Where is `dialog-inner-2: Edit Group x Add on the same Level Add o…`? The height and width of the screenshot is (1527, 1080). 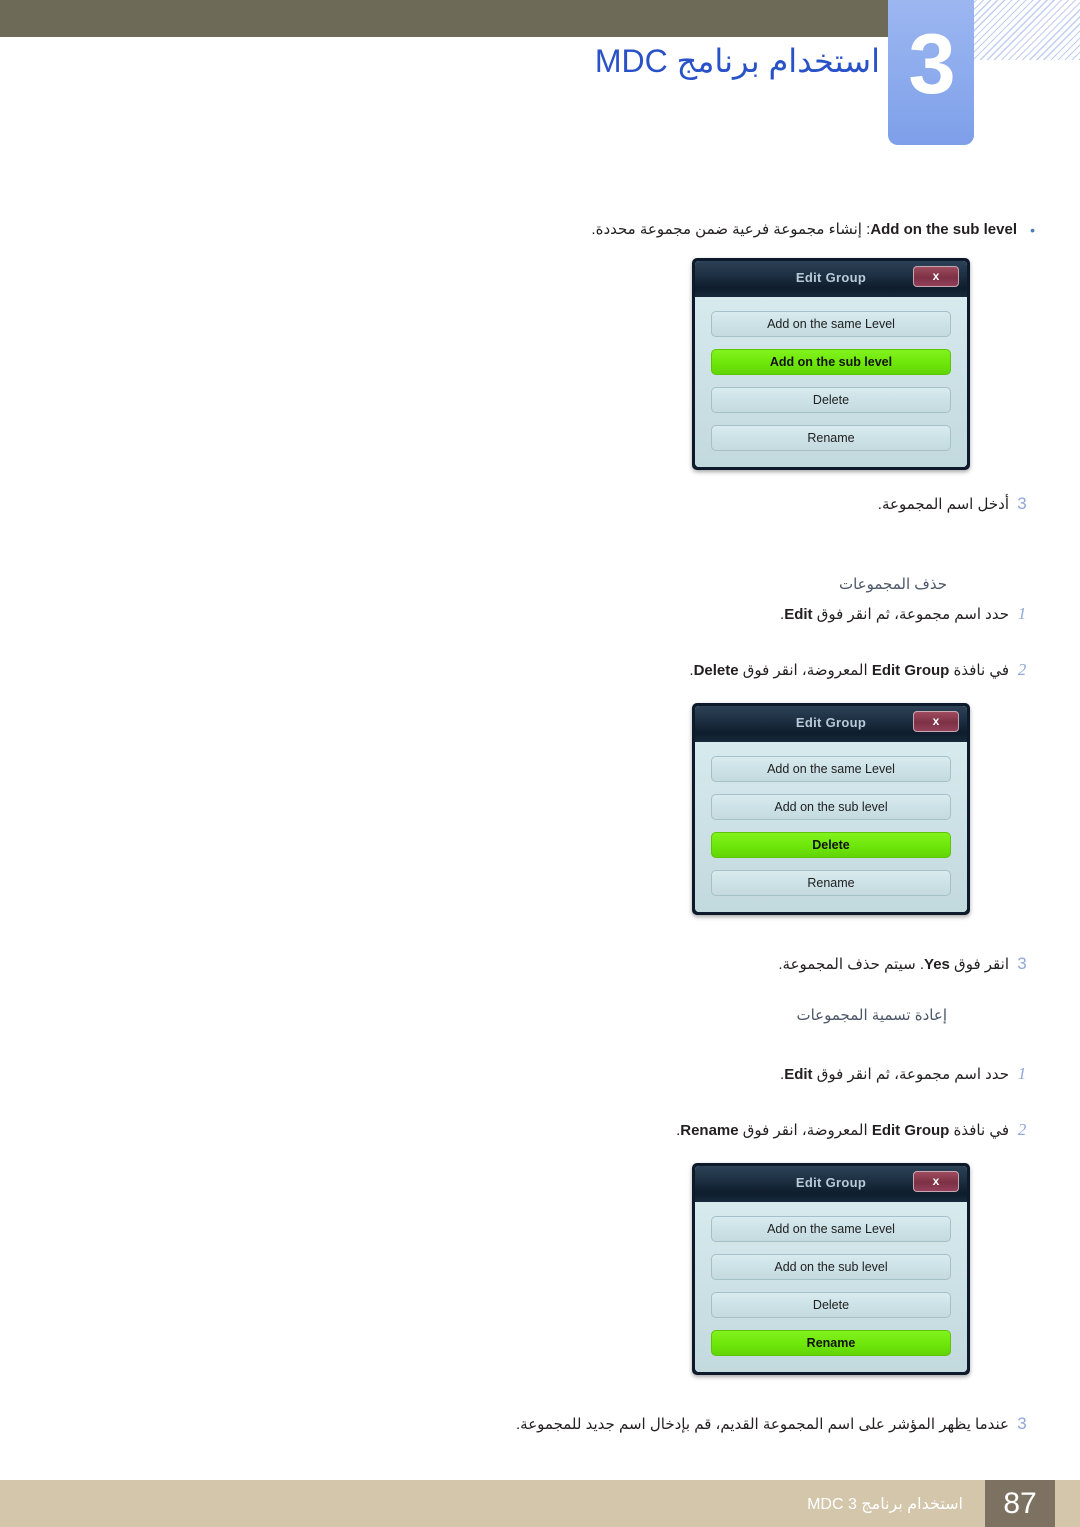
dialog-inner-2: Edit Group x Add on the same Level Add o… is located at coordinates (831, 809).